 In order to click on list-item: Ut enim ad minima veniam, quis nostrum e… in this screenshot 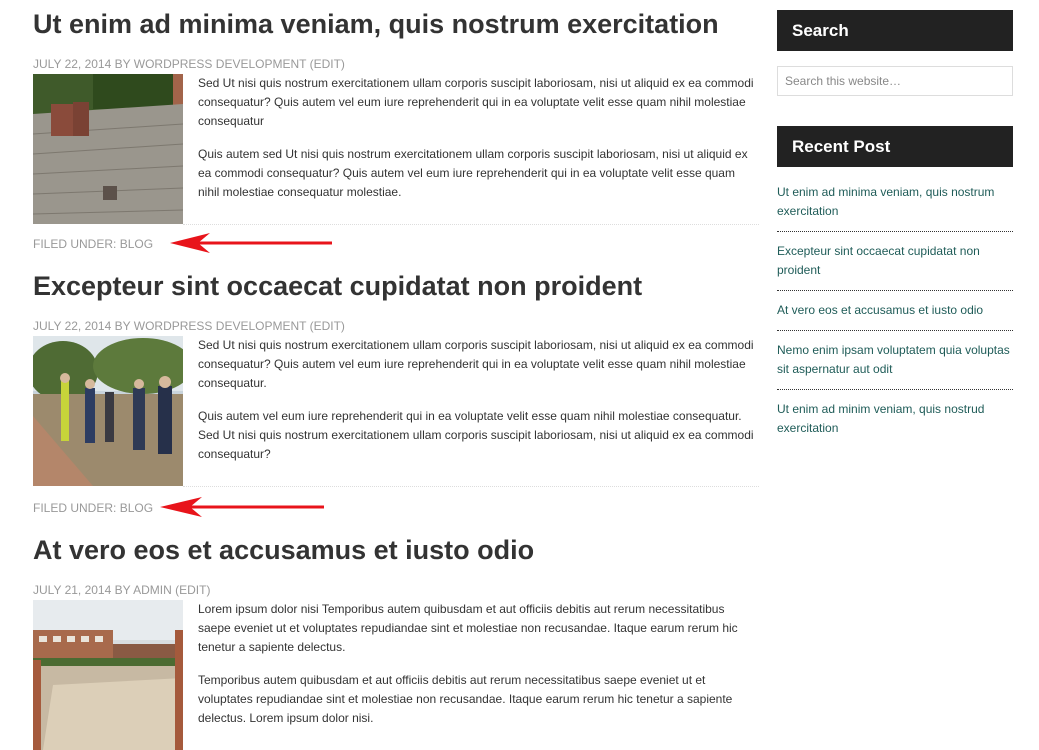, I will do `click(895, 207)`.